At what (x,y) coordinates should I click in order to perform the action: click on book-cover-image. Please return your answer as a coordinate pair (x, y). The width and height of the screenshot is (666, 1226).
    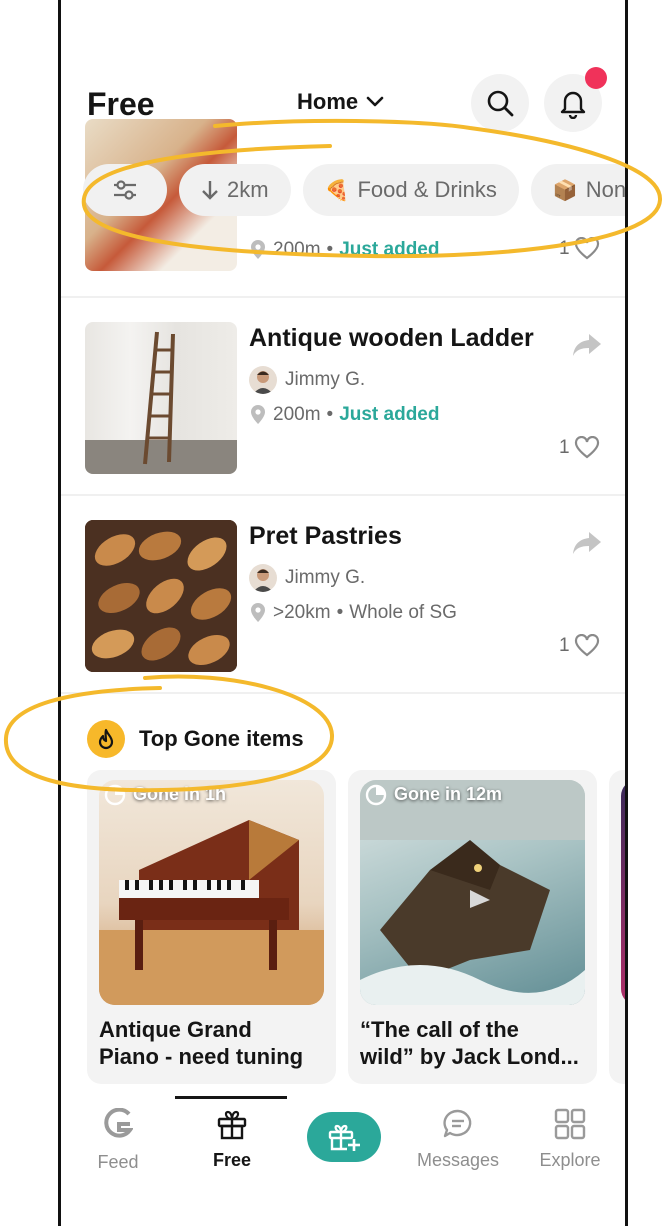
    Looking at the image, I should click on (472, 892).